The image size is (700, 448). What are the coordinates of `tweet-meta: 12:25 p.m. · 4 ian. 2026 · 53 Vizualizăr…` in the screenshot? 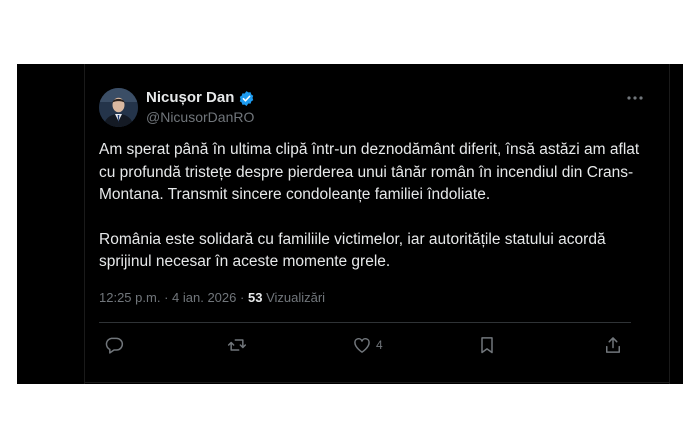 It's located at (212, 298).